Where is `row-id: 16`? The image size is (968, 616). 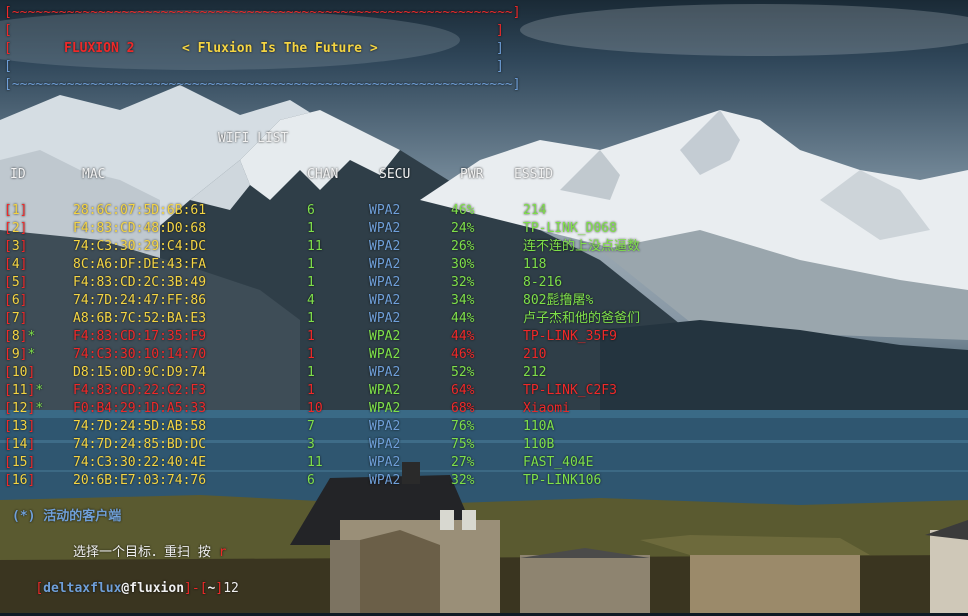
row-id: 16 is located at coordinates (19, 480).